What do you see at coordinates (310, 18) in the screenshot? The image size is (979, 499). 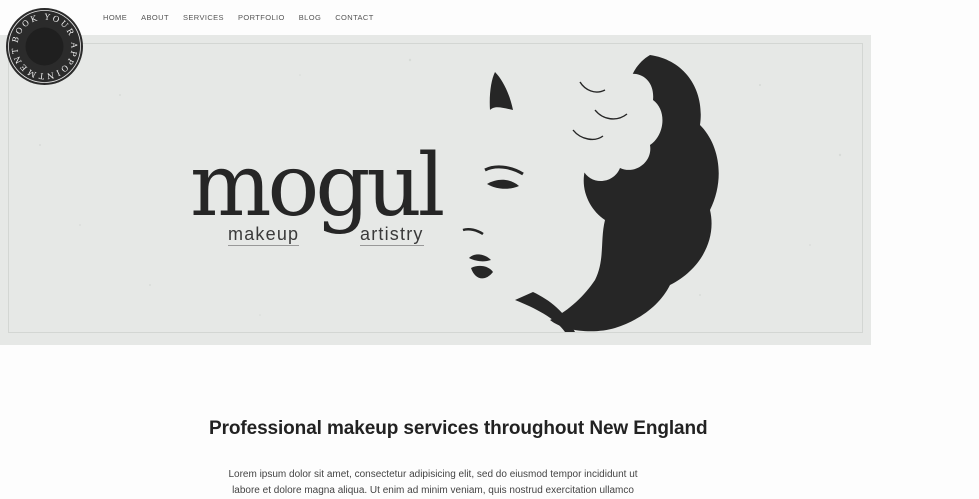 I see `nav-blog: BLOG` at bounding box center [310, 18].